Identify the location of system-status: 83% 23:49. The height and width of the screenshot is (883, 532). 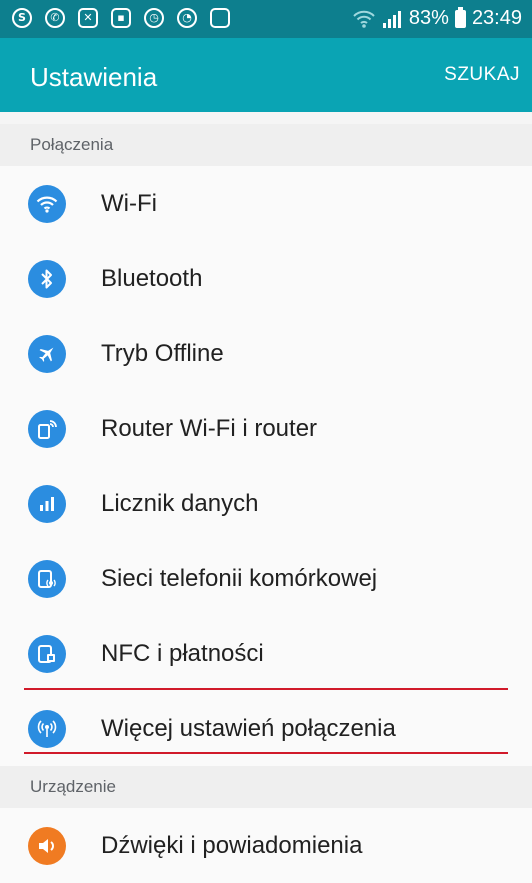
(437, 18).